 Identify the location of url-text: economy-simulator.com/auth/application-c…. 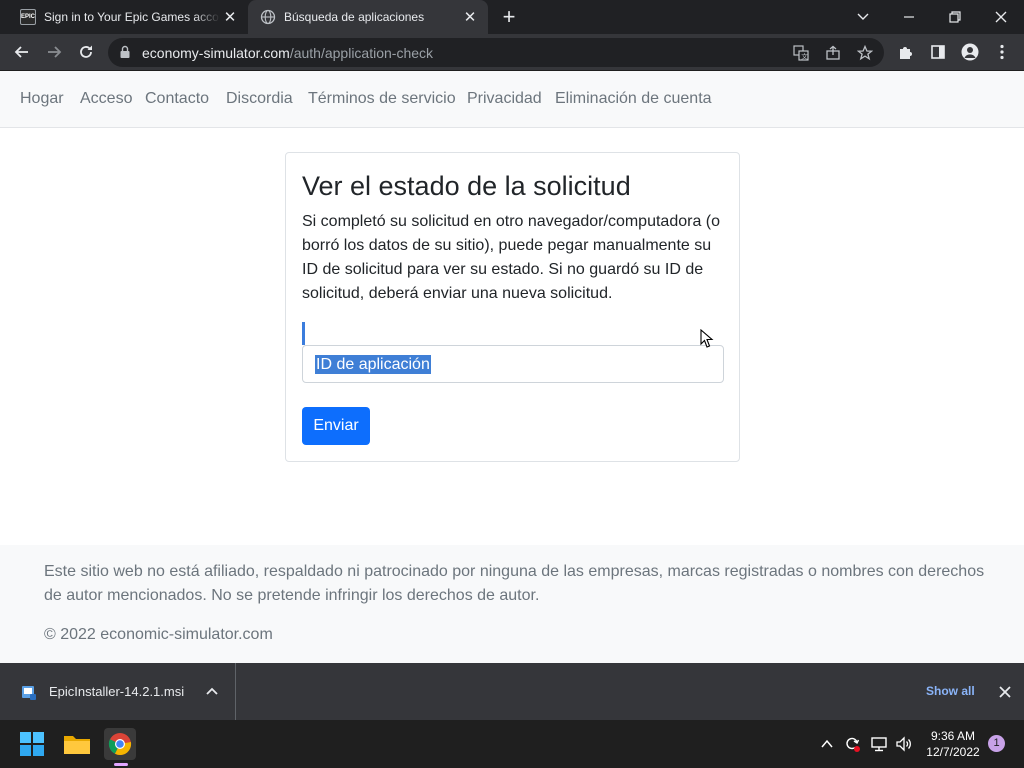
(287, 53).